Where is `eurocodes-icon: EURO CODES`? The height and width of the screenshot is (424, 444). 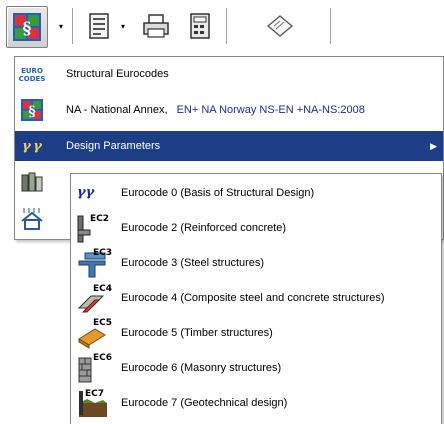 eurocodes-icon: EURO CODES is located at coordinates (32, 74).